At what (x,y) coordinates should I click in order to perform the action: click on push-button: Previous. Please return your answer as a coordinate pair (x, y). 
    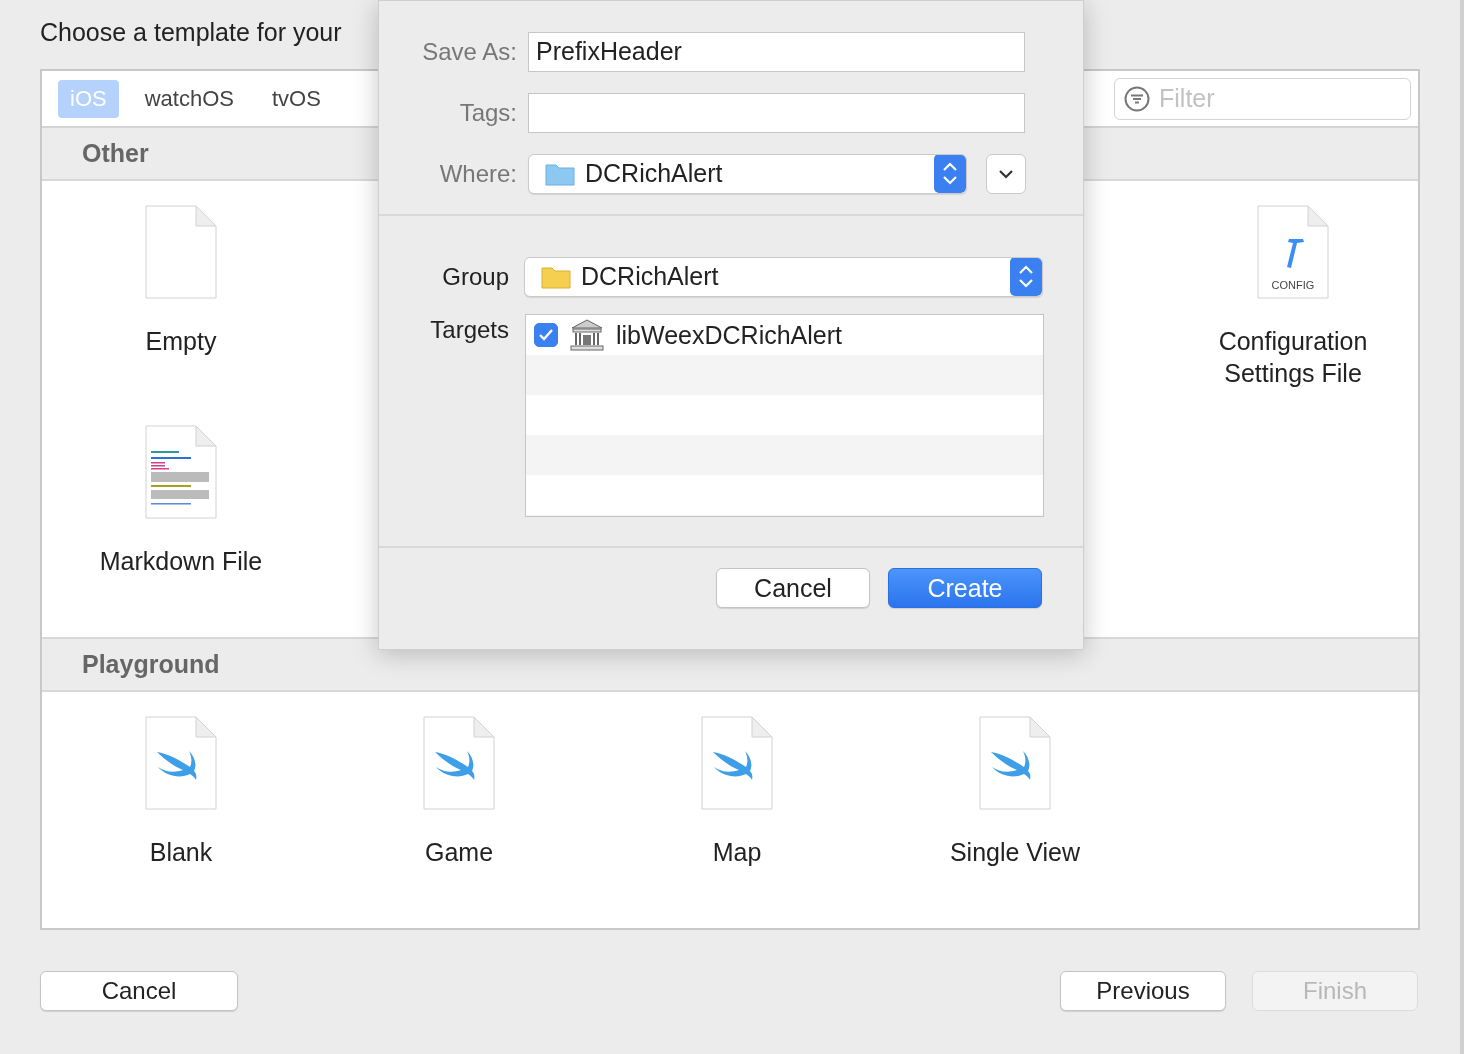
    Looking at the image, I should click on (1143, 991).